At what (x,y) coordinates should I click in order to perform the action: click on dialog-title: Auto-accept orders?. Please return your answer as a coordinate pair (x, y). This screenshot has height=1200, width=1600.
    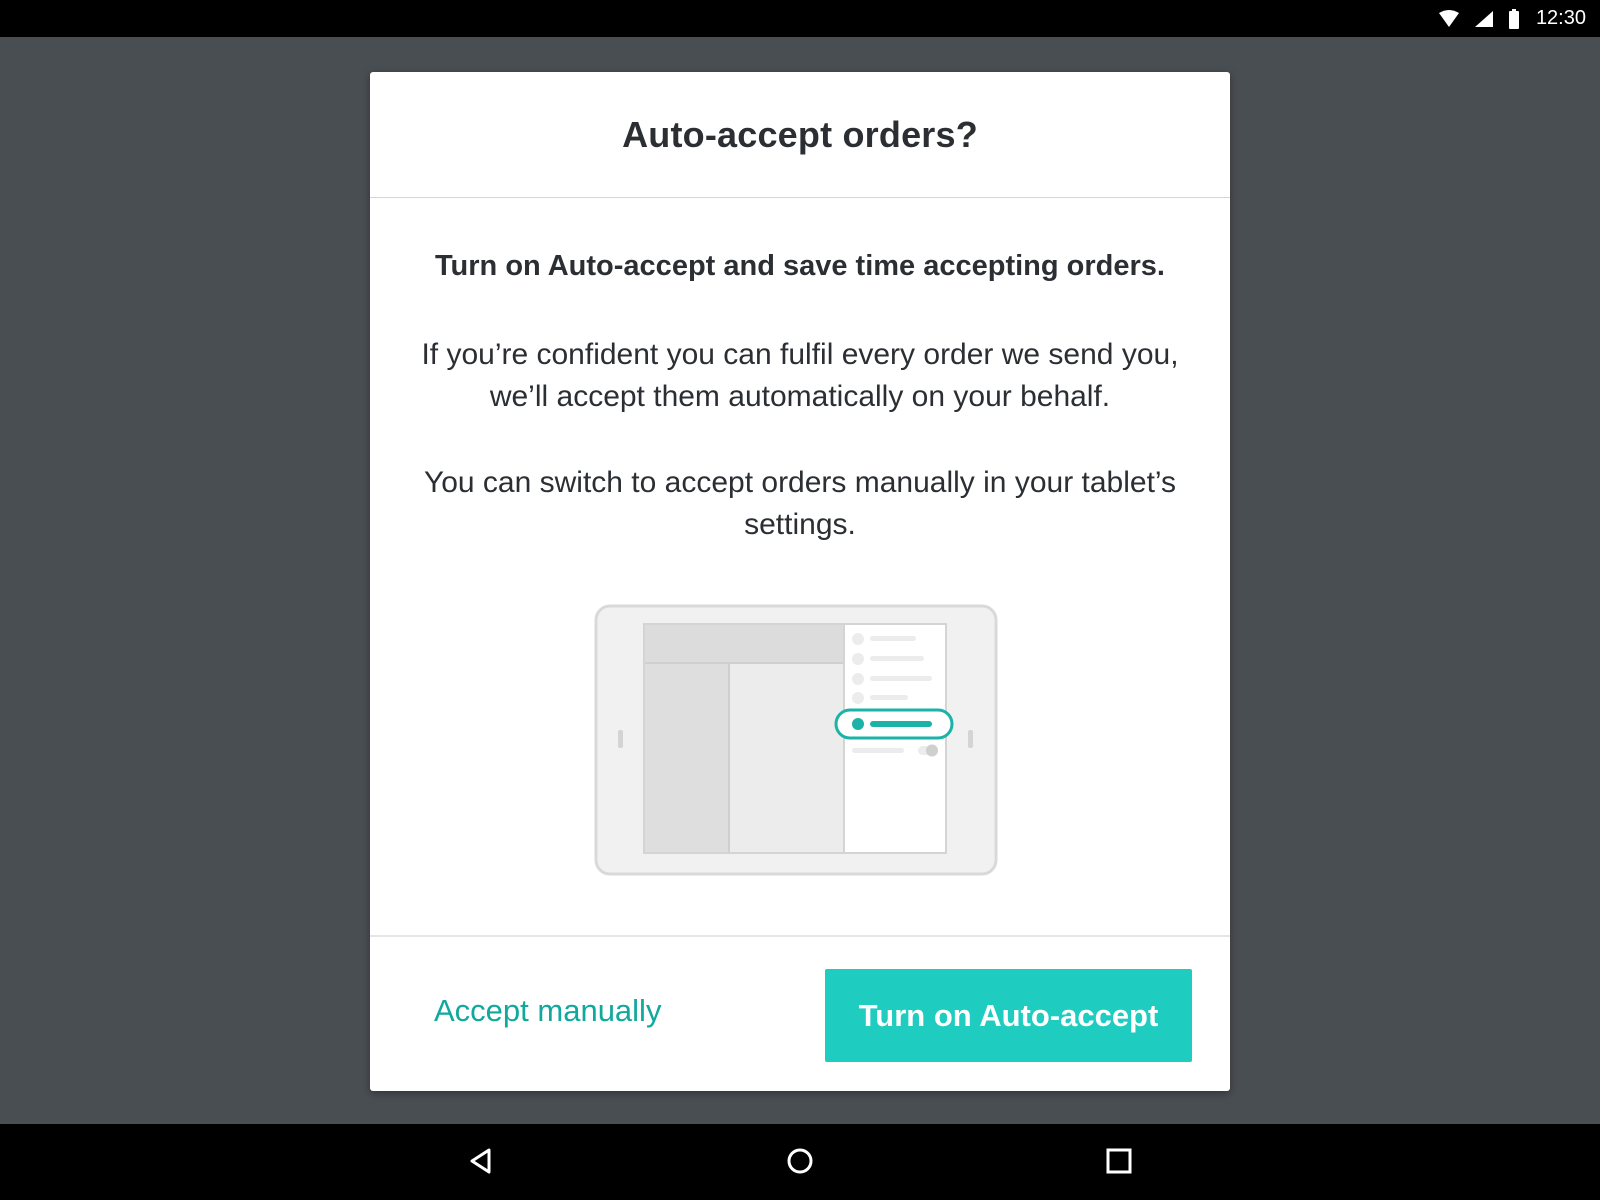
    Looking at the image, I should click on (800, 134).